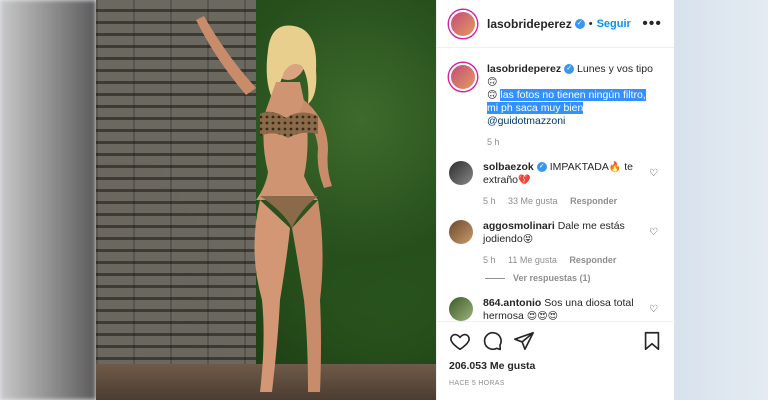  What do you see at coordinates (573, 95) in the screenshot?
I see `caption-highlight-1: las fotos no tienen ningún filtro,` at bounding box center [573, 95].